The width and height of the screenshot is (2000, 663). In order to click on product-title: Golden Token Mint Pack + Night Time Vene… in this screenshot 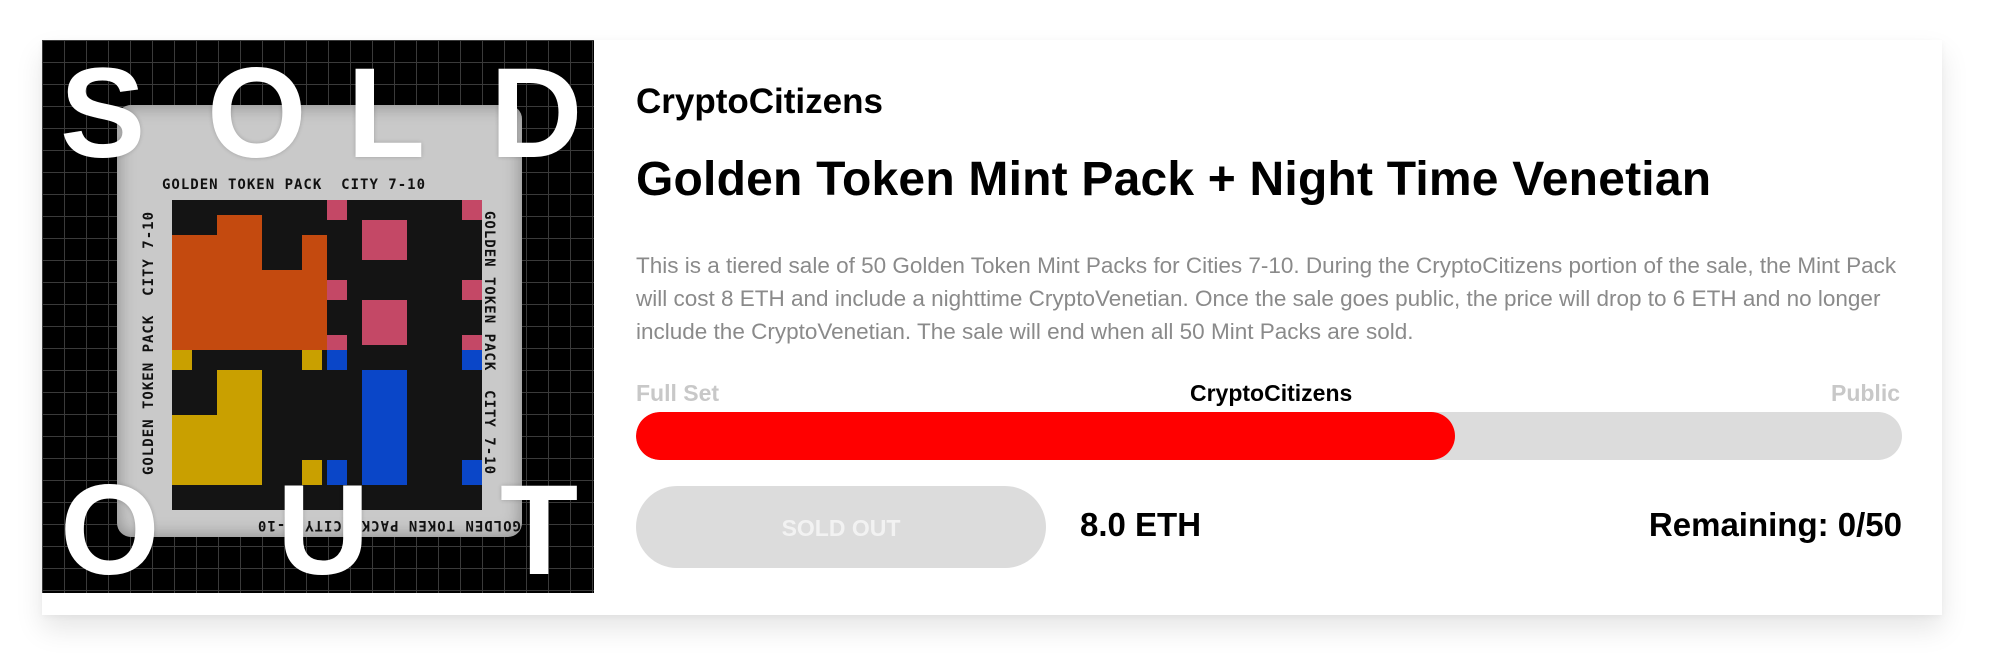, I will do `click(1174, 179)`.